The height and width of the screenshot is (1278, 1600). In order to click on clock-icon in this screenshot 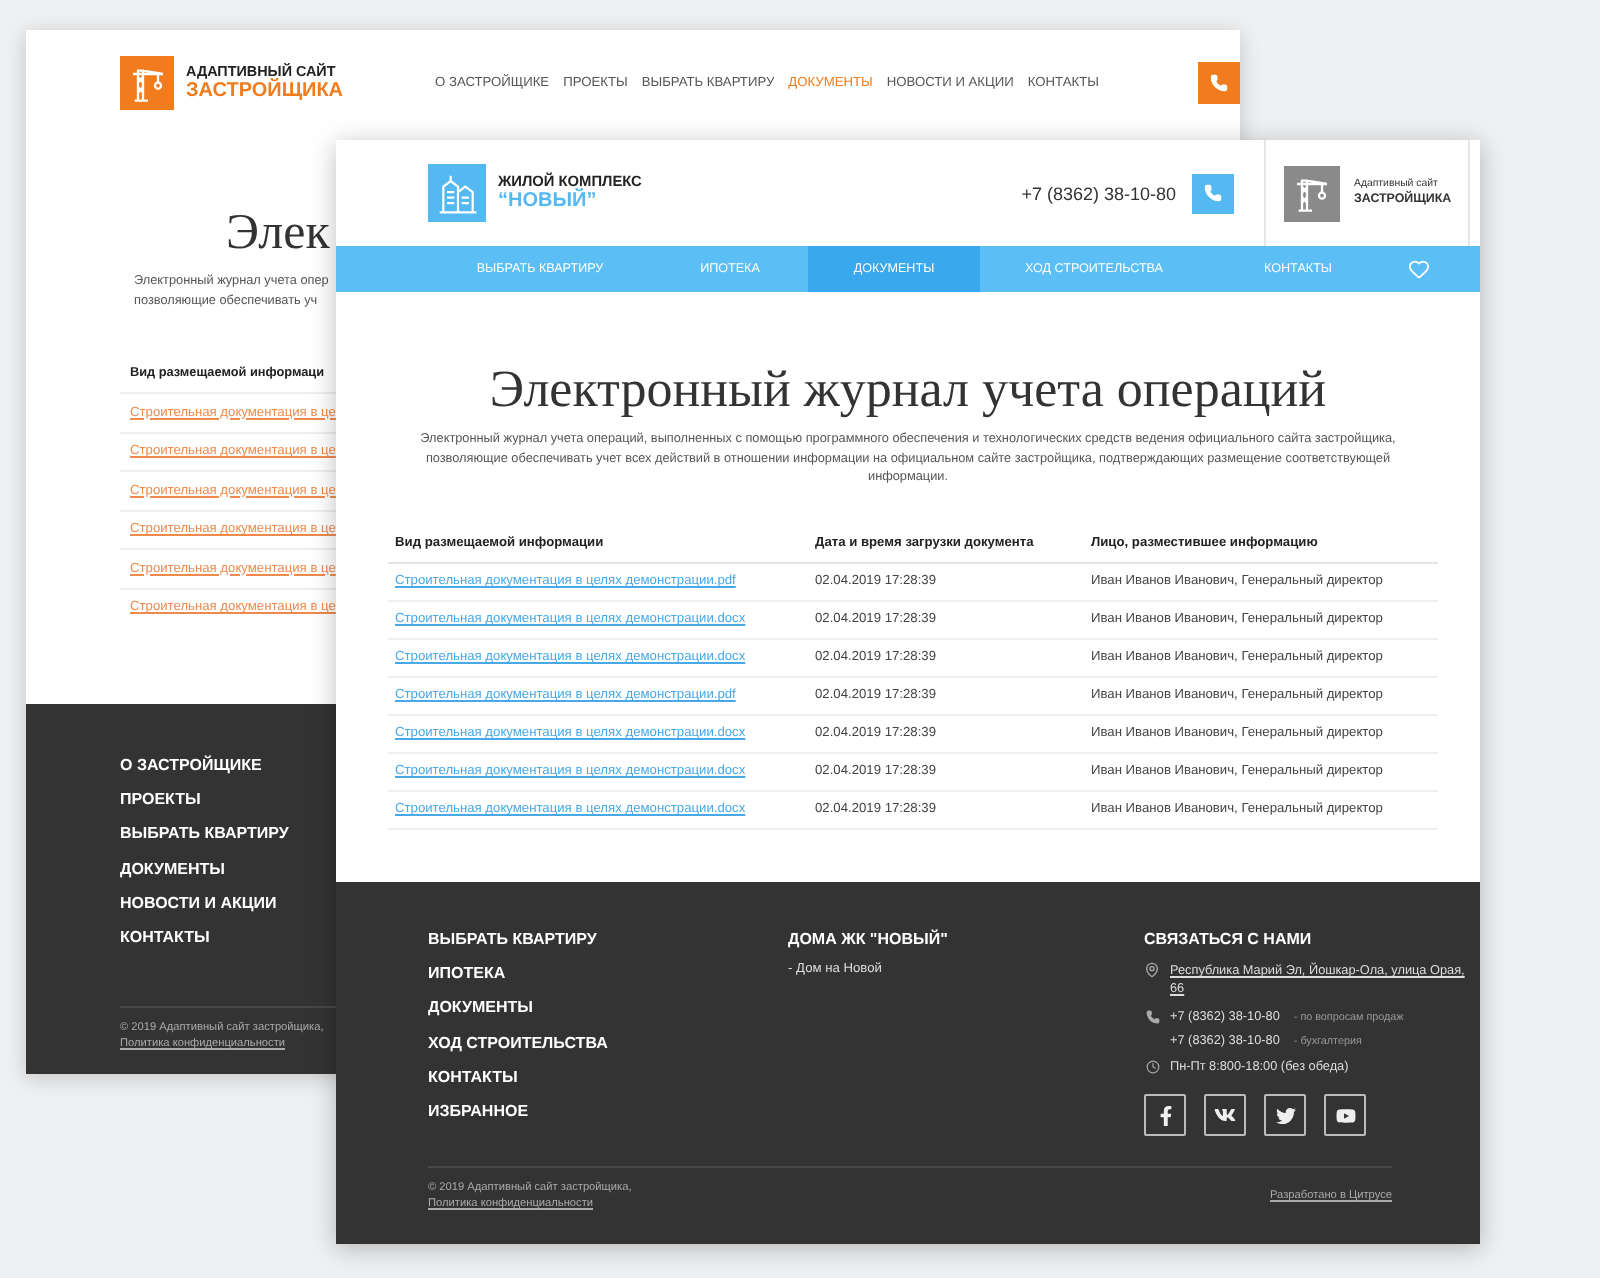, I will do `click(1152, 1067)`.